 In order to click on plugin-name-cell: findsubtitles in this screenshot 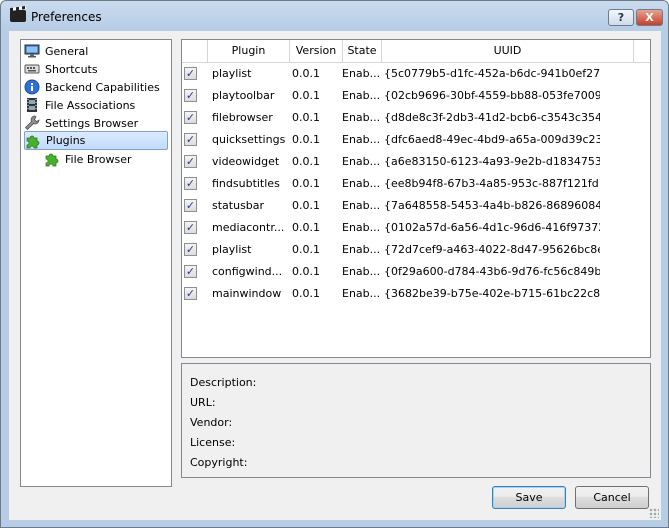, I will do `click(246, 183)`.